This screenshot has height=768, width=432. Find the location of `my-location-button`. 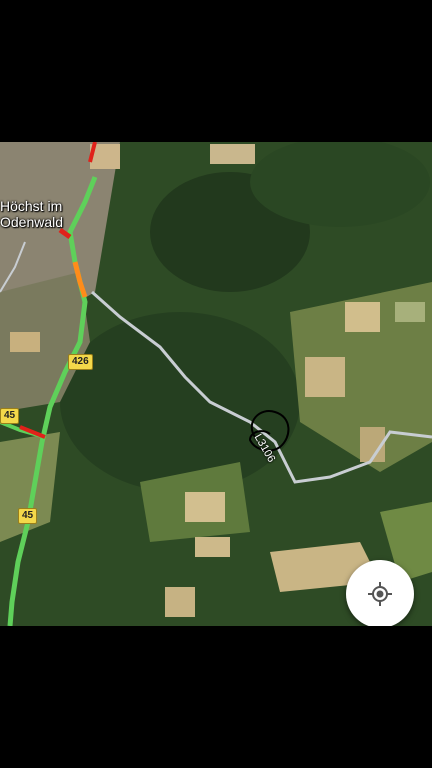

my-location-button is located at coordinates (380, 594).